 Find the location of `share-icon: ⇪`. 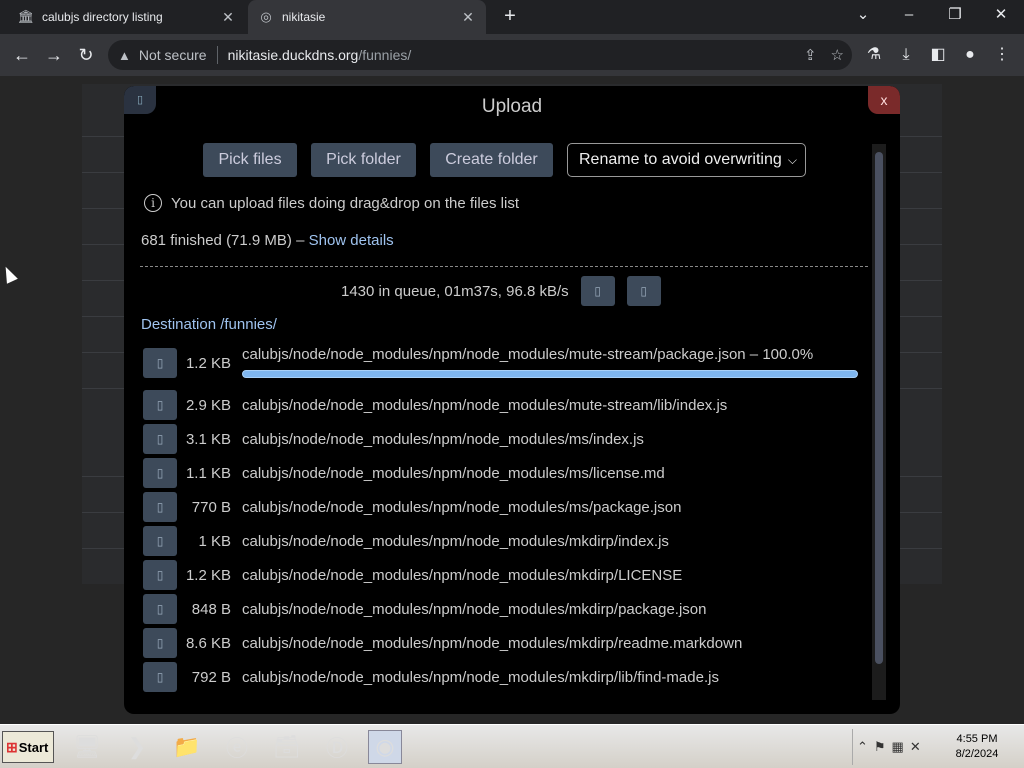

share-icon: ⇪ is located at coordinates (810, 55).